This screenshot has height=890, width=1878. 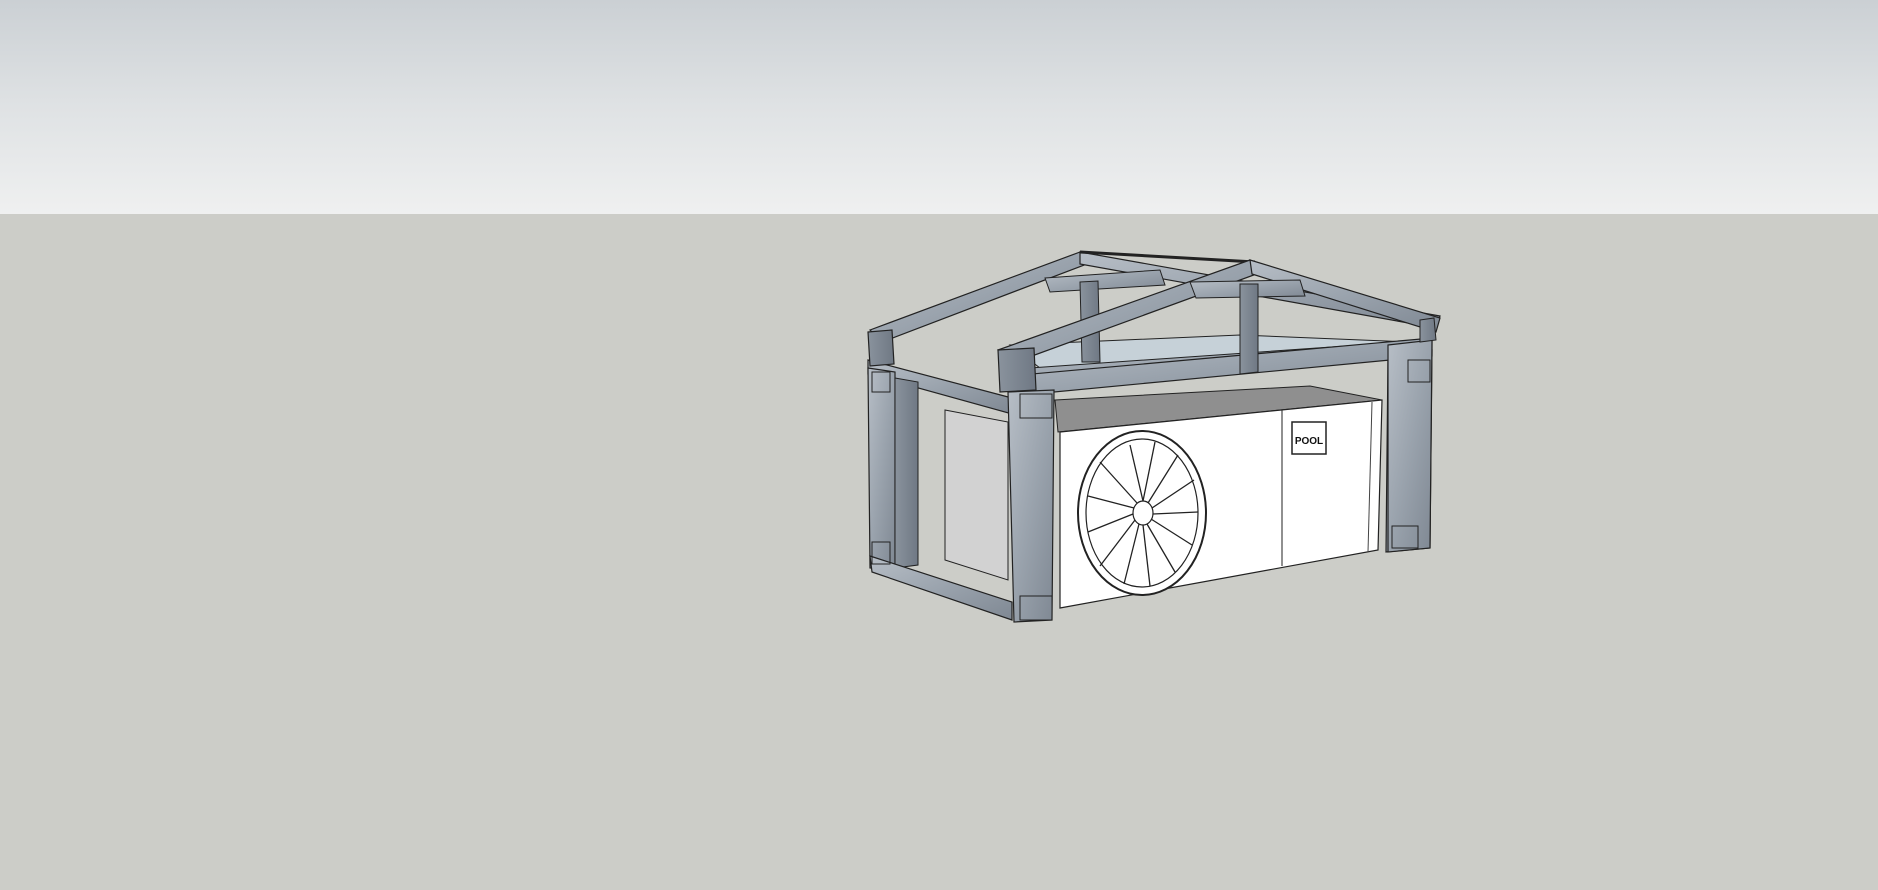 I want to click on svg-text: POOL, so click(x=1309, y=441).